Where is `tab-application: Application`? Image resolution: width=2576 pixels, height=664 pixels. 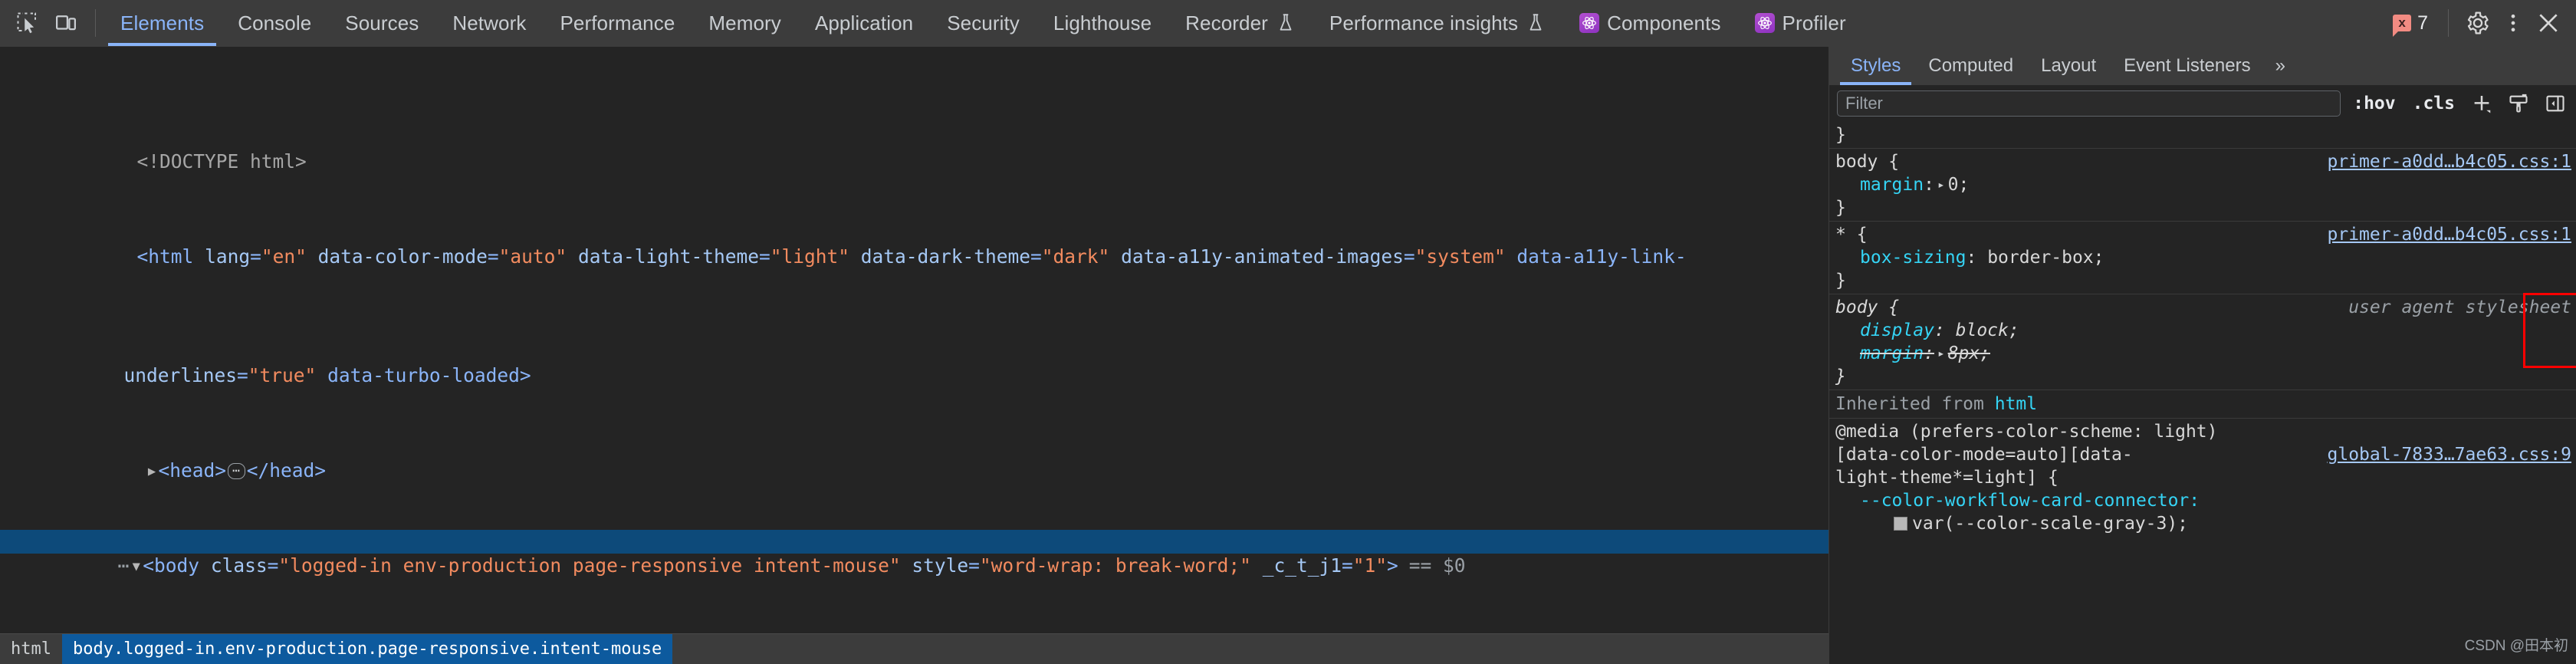
tab-application: Application is located at coordinates (864, 23).